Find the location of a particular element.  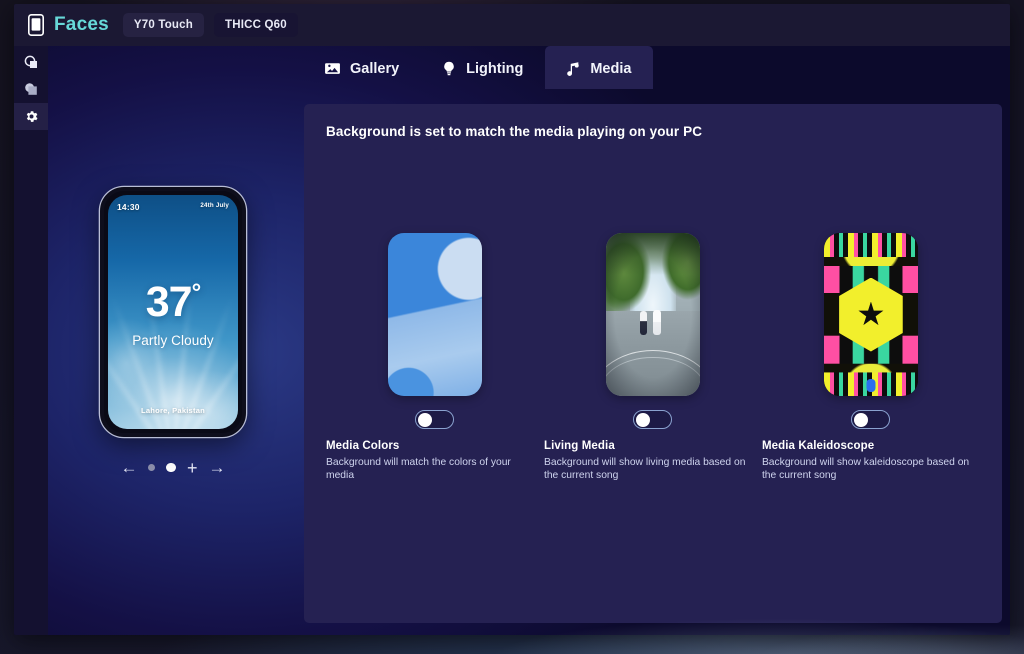

media-colors-toggle is located at coordinates (435, 419).